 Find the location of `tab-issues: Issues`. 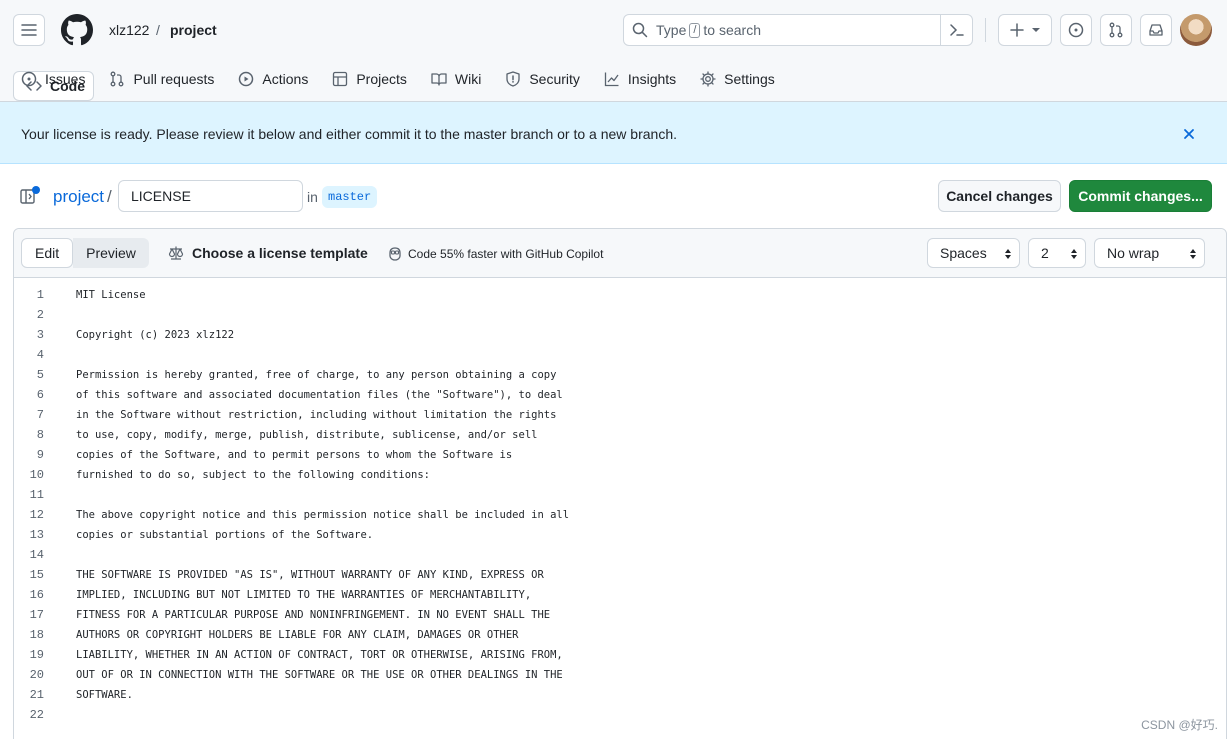

tab-issues: Issues is located at coordinates (53, 79).